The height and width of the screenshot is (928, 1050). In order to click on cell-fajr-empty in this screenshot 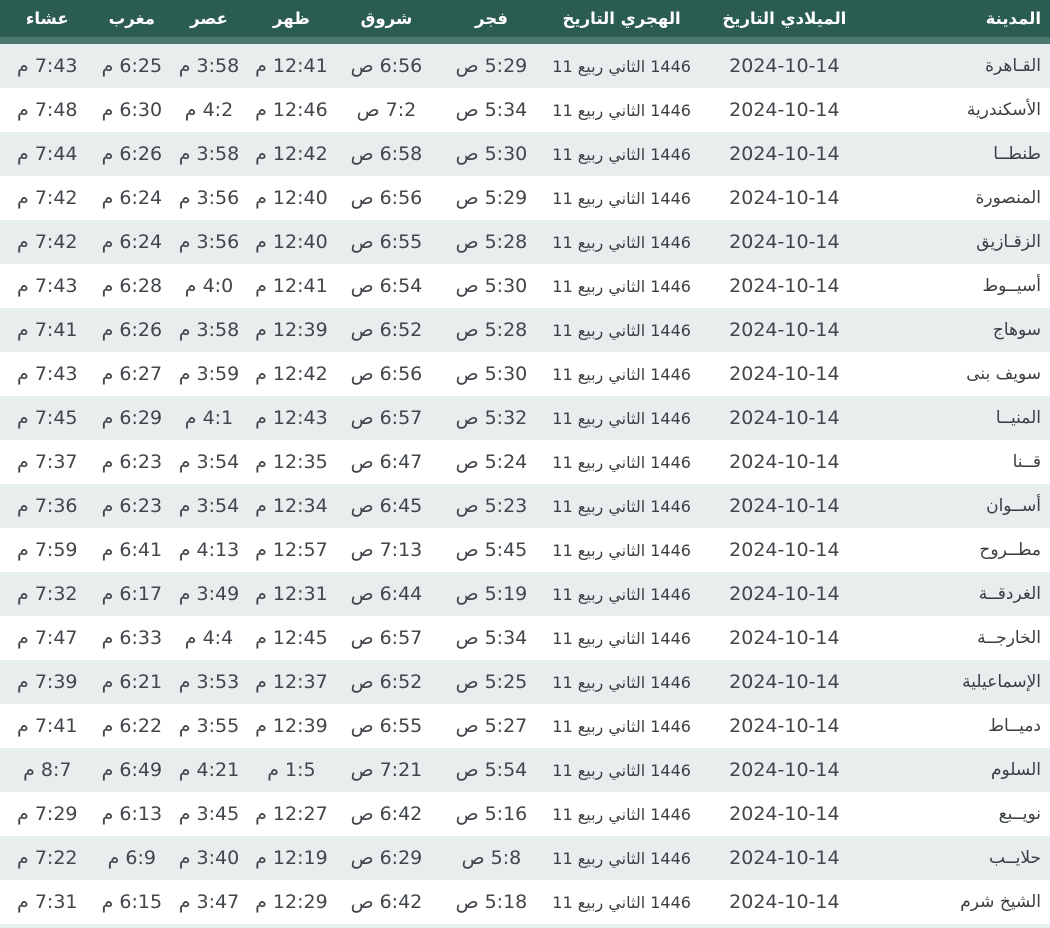, I will do `click(491, 926)`.